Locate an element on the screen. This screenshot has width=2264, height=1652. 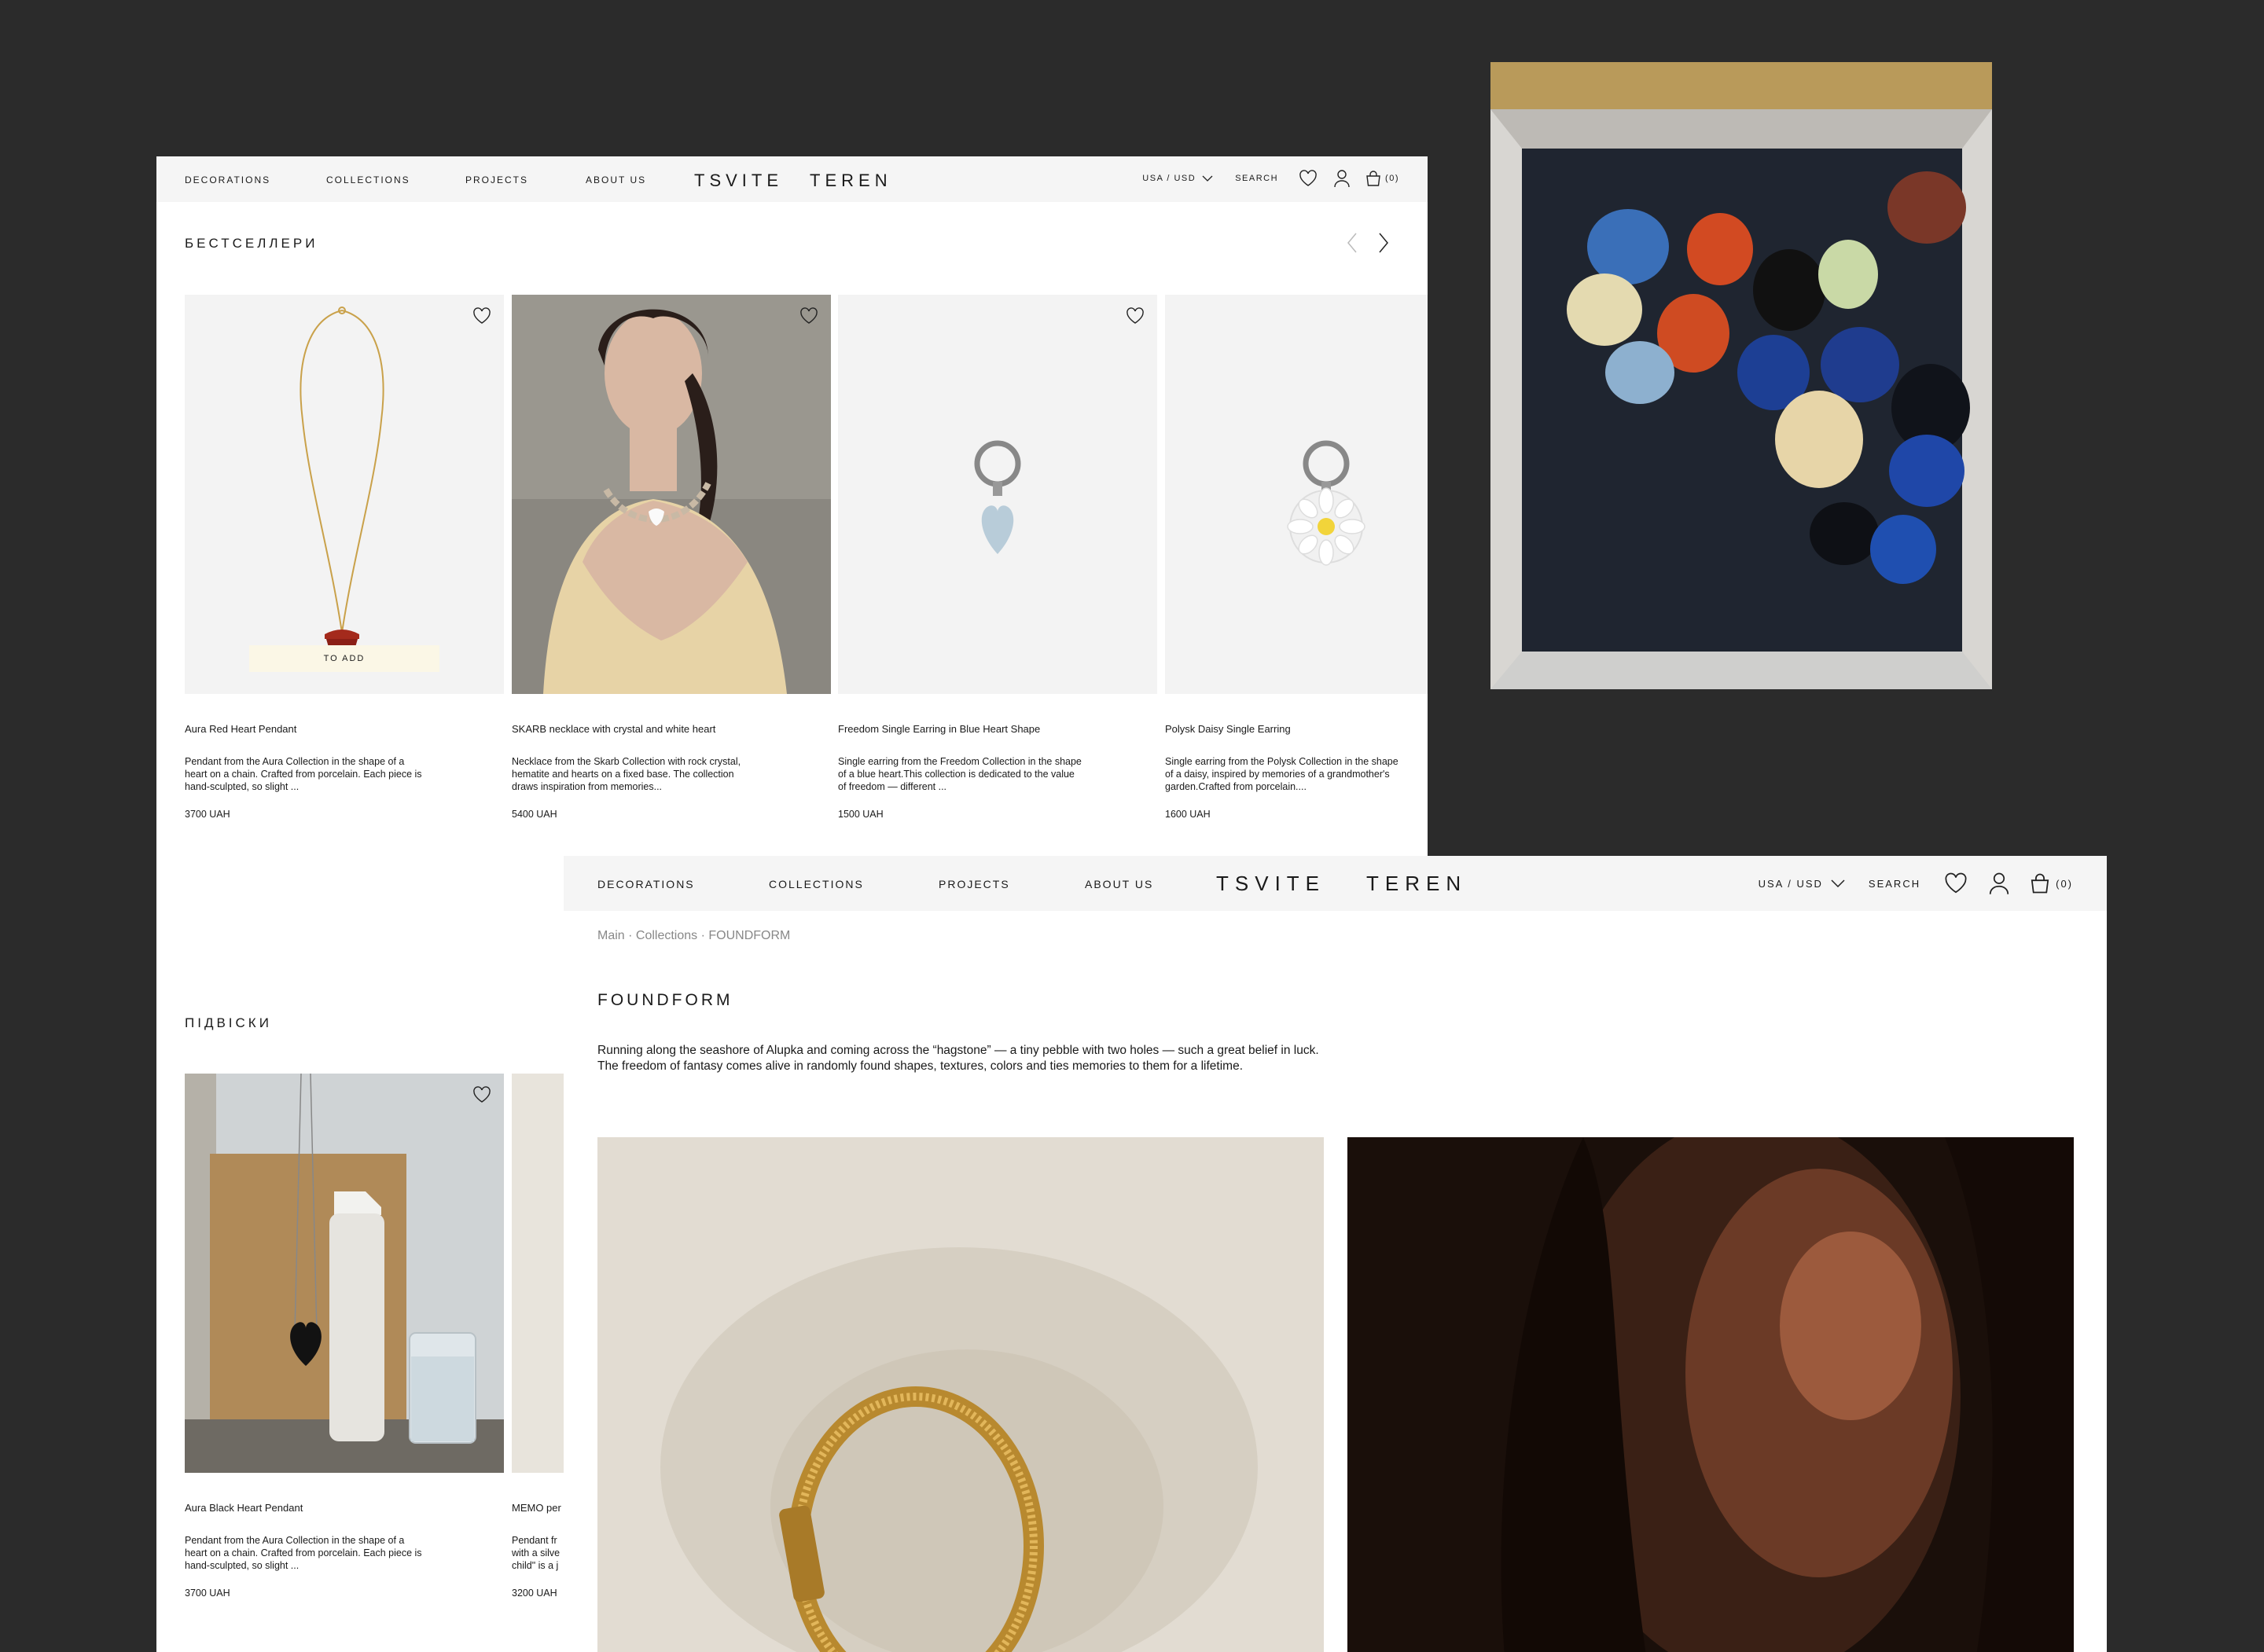
arrow-left-icon is located at coordinates (1352, 245).